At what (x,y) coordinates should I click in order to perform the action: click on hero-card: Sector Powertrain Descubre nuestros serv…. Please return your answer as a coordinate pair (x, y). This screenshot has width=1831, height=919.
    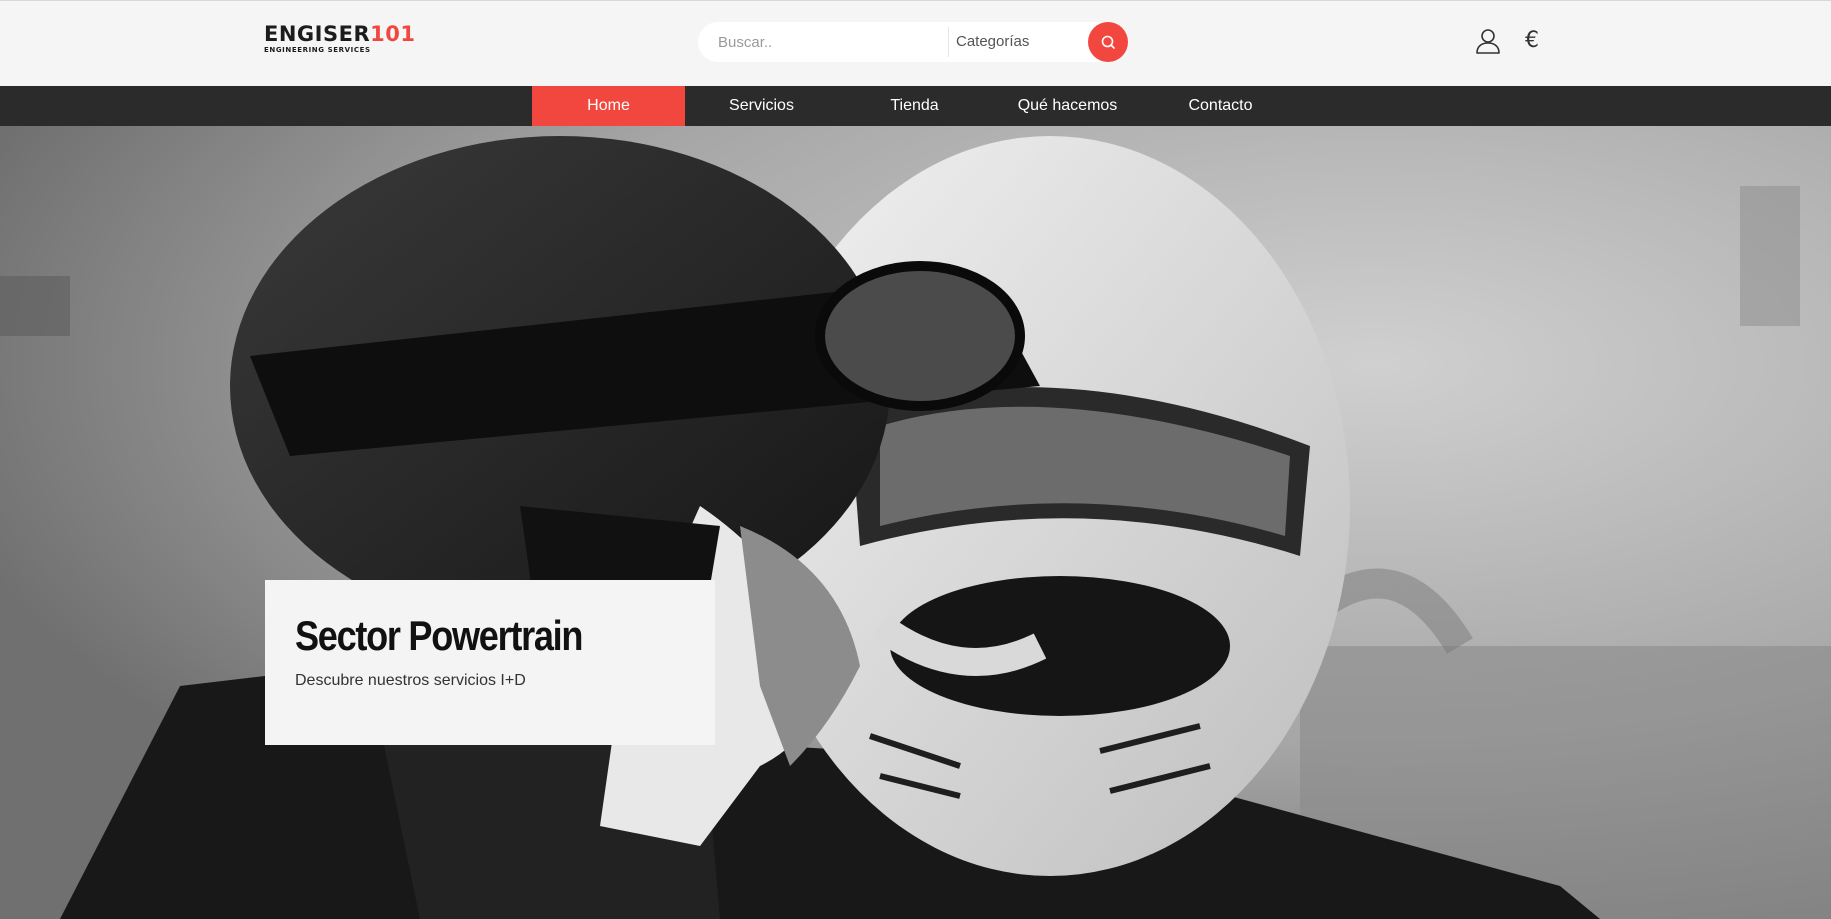
    Looking at the image, I should click on (490, 662).